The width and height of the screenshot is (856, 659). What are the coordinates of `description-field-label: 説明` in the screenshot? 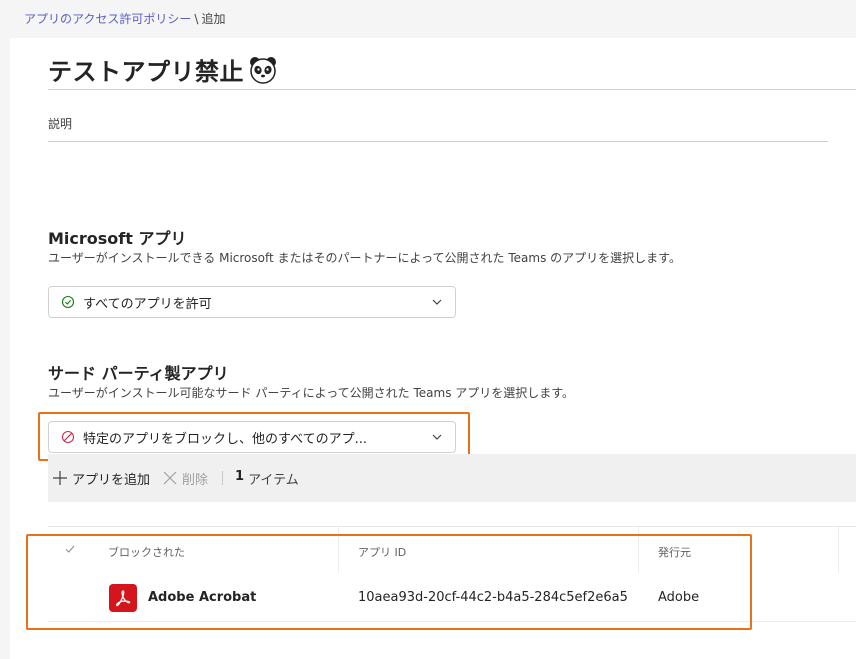 It's located at (60, 123).